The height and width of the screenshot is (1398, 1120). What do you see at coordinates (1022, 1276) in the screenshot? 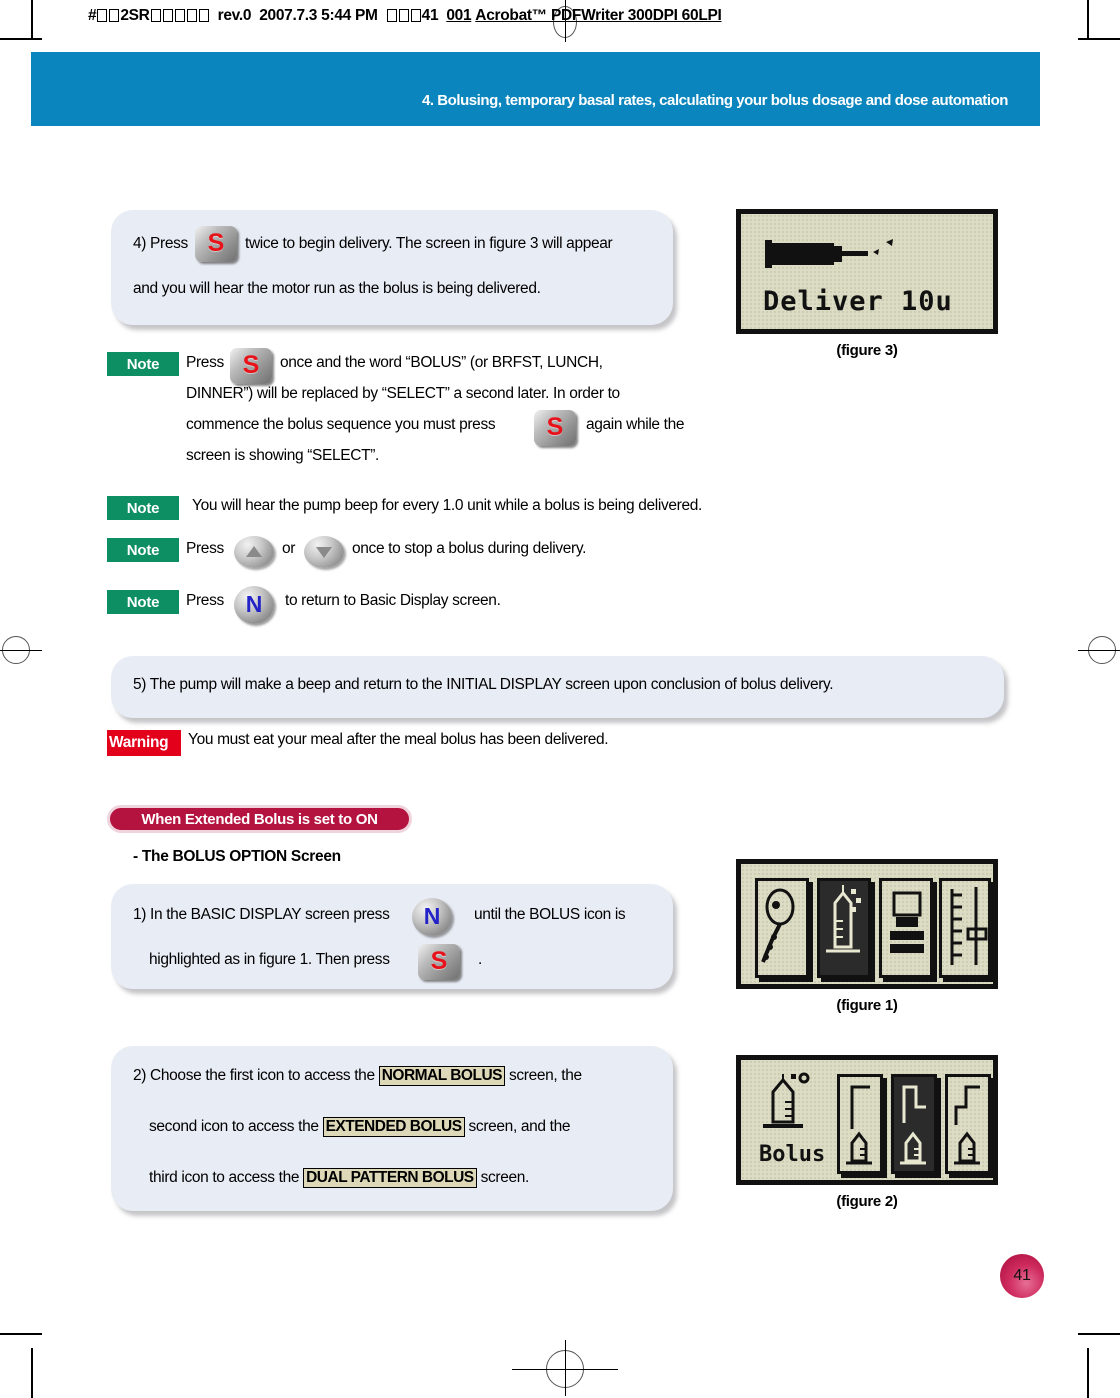
I see `page-number-badge: 41` at bounding box center [1022, 1276].